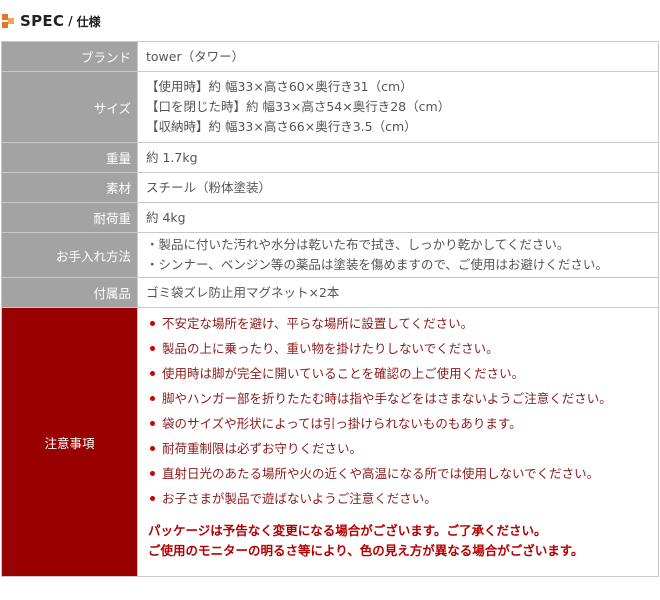 The width and height of the screenshot is (660, 600). What do you see at coordinates (358, 244) in the screenshot?
I see `care-line: ・製品に付いた汚れや水分は乾いた布で拭き、しっかり乾かしてください。` at bounding box center [358, 244].